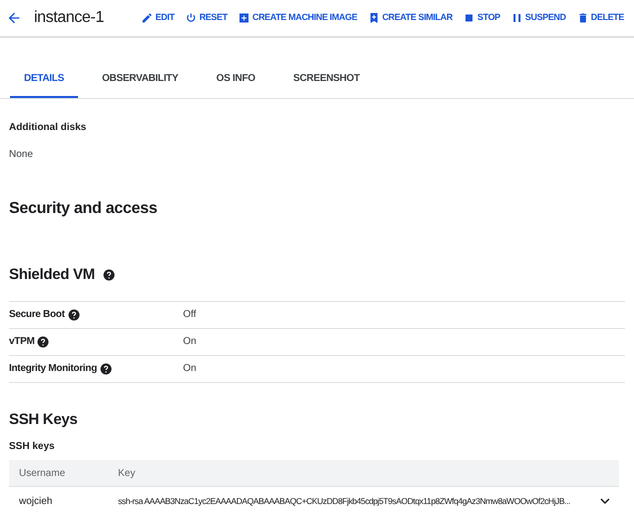 The image size is (634, 515). Describe the element at coordinates (52, 275) in the screenshot. I see `section-heading: Shielded VM` at that location.